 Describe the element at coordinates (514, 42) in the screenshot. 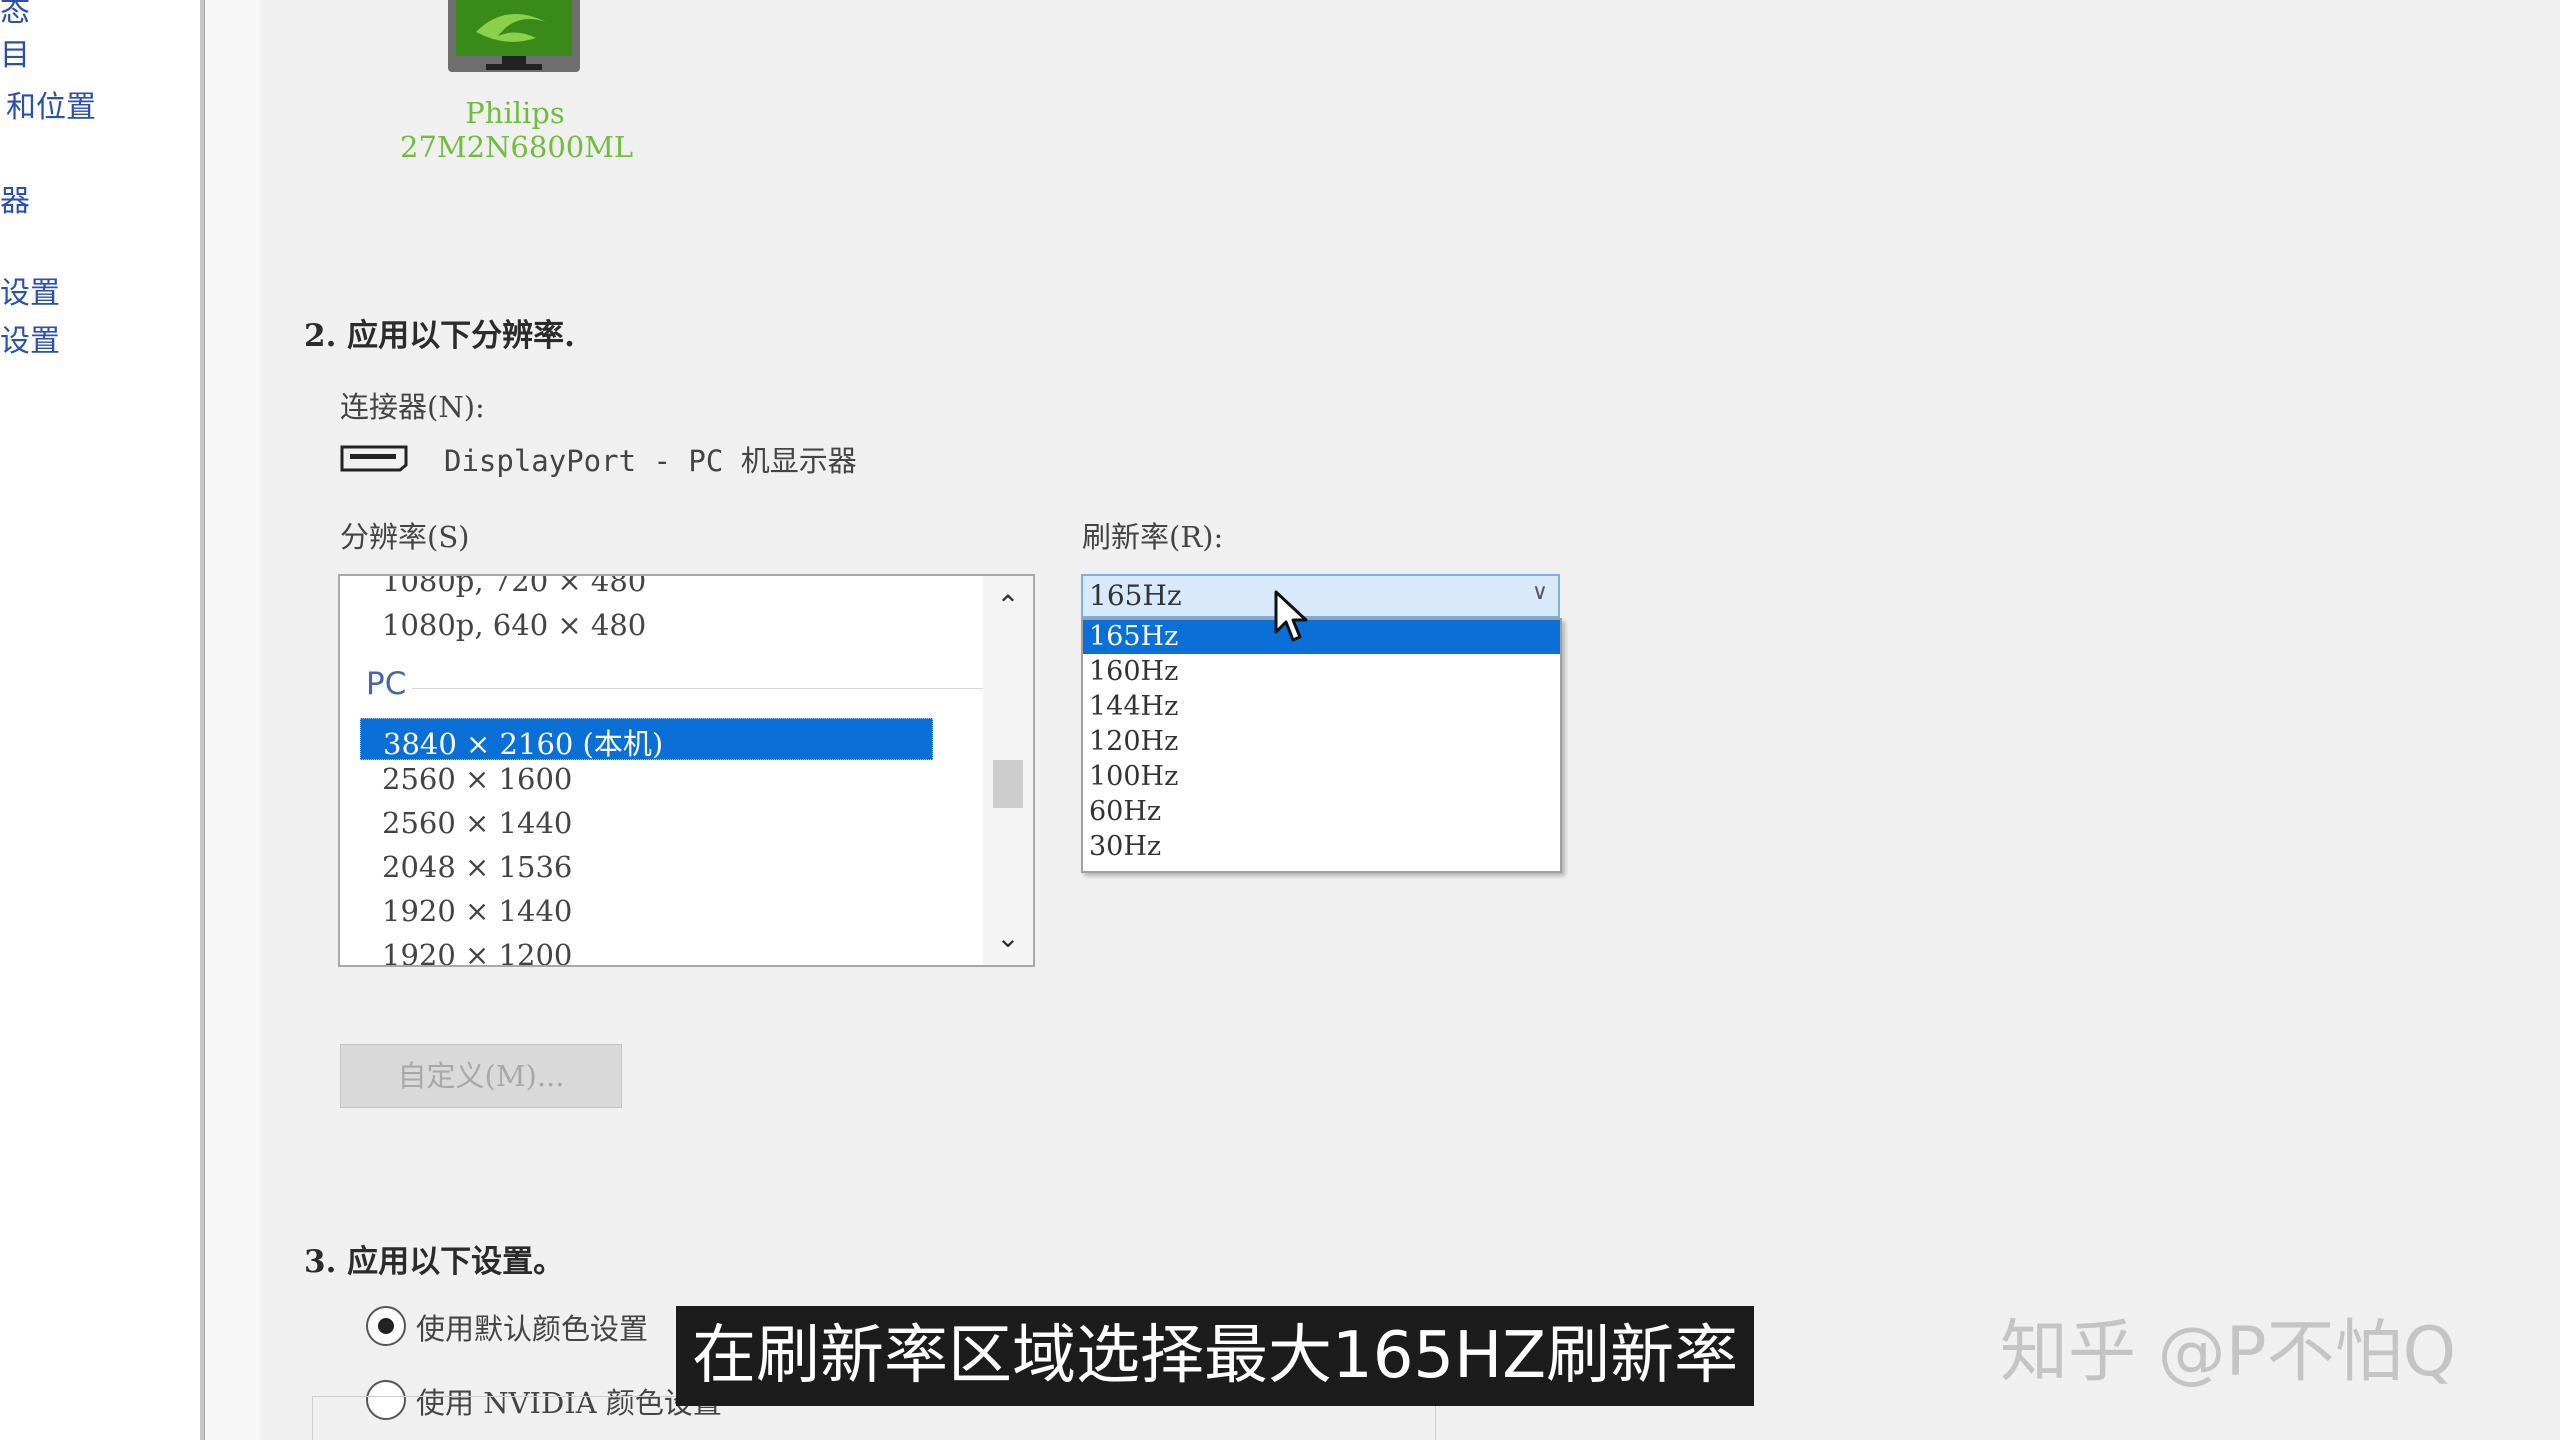

I see `monitor-icon` at that location.